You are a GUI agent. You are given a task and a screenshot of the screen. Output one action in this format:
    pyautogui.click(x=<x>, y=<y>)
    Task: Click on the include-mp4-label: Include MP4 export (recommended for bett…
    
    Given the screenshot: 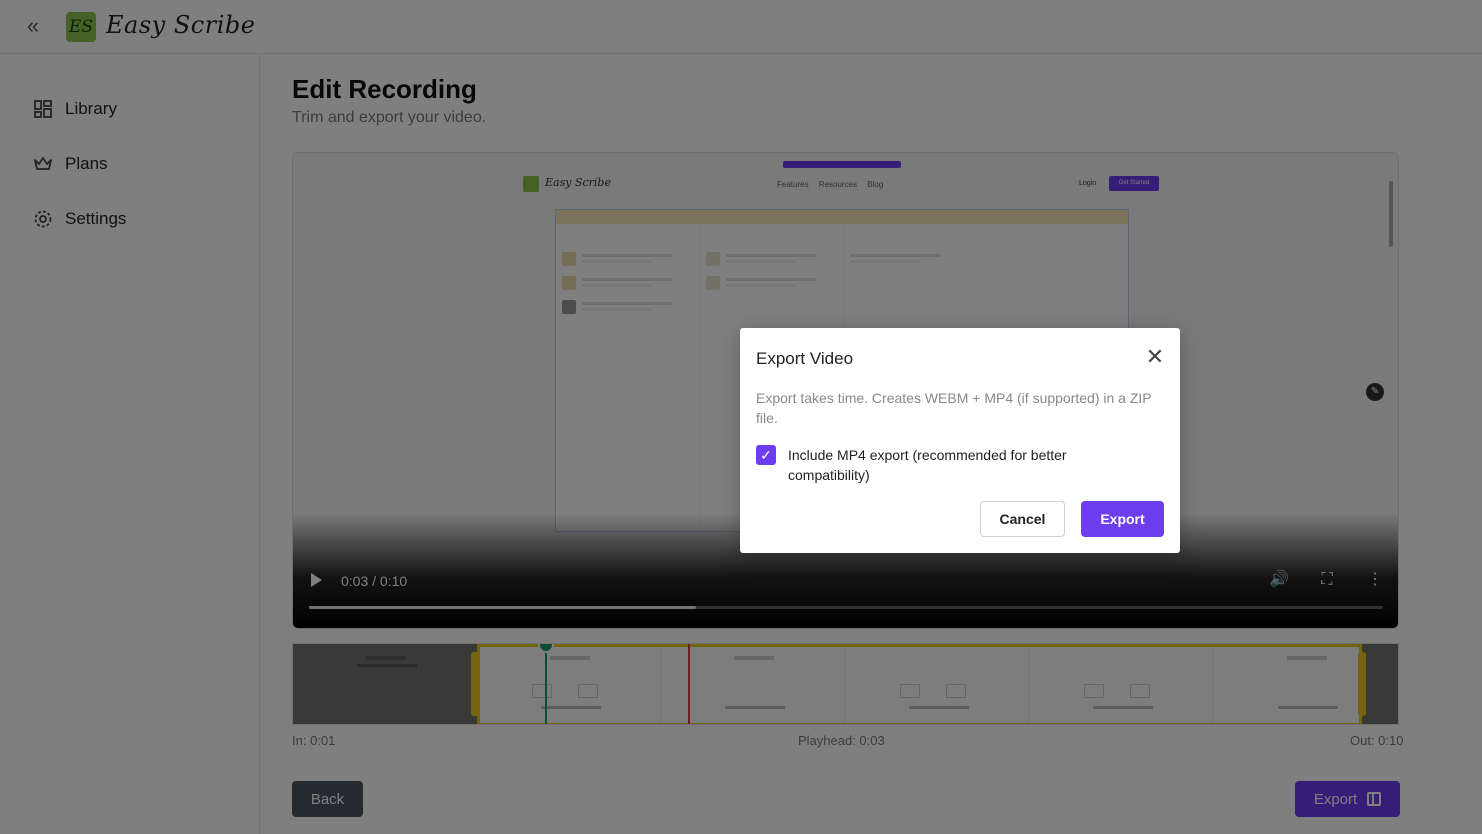 What is the action you would take?
    pyautogui.click(x=968, y=465)
    